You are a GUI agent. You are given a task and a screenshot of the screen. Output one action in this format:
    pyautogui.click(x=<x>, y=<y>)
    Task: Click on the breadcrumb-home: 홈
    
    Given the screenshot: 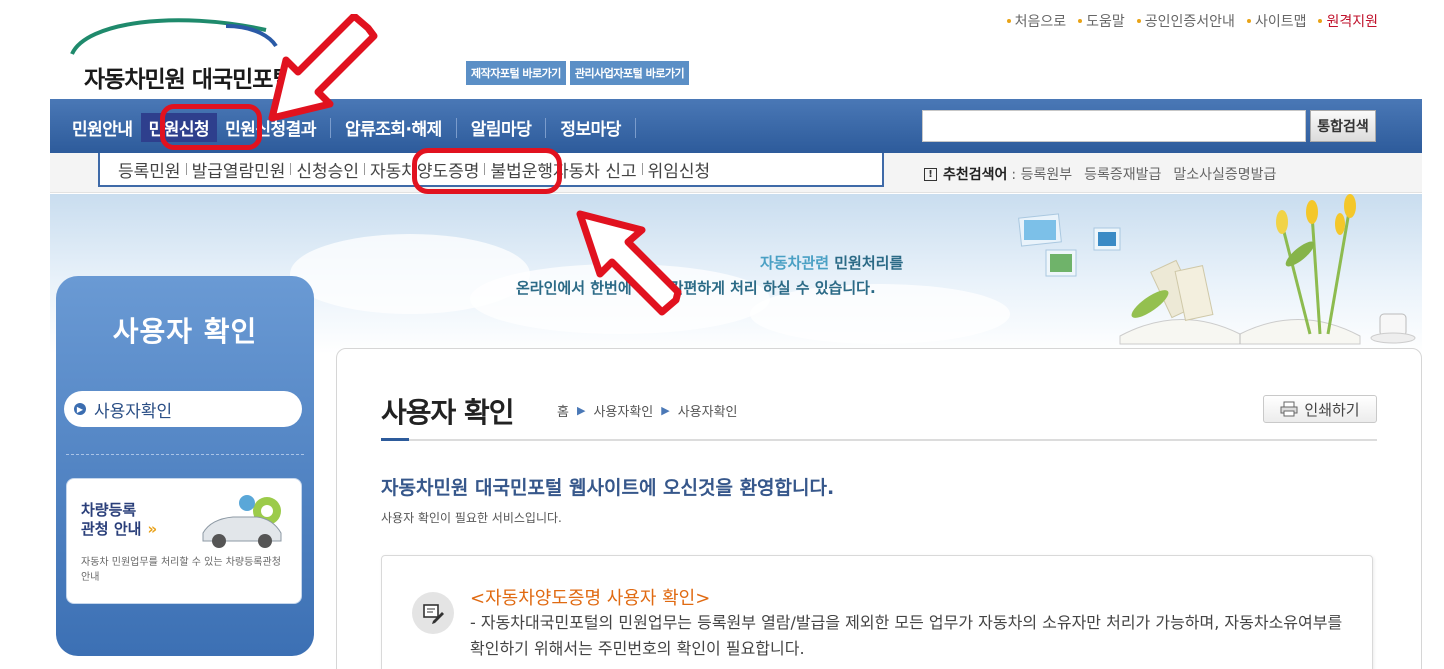 What is the action you would take?
    pyautogui.click(x=563, y=410)
    